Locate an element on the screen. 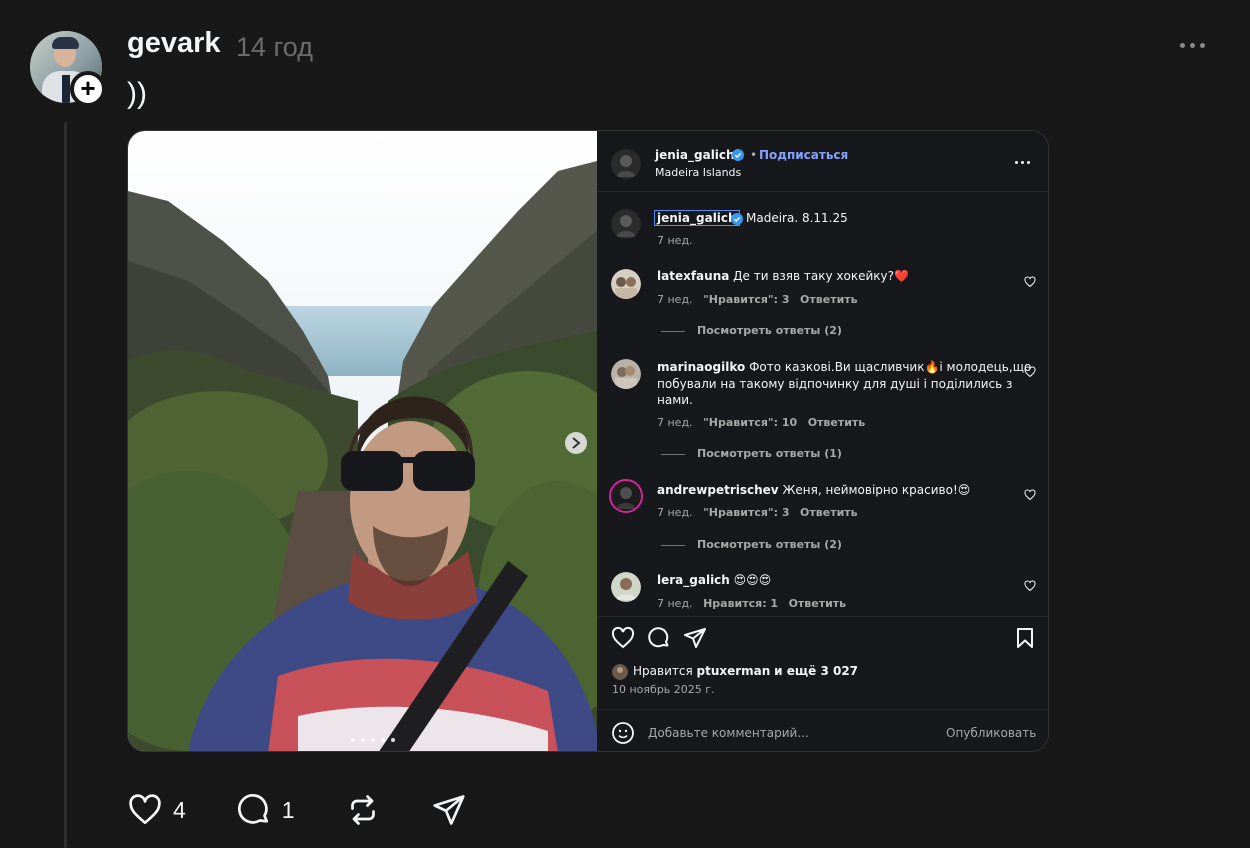  repost-button is located at coordinates (363, 810).